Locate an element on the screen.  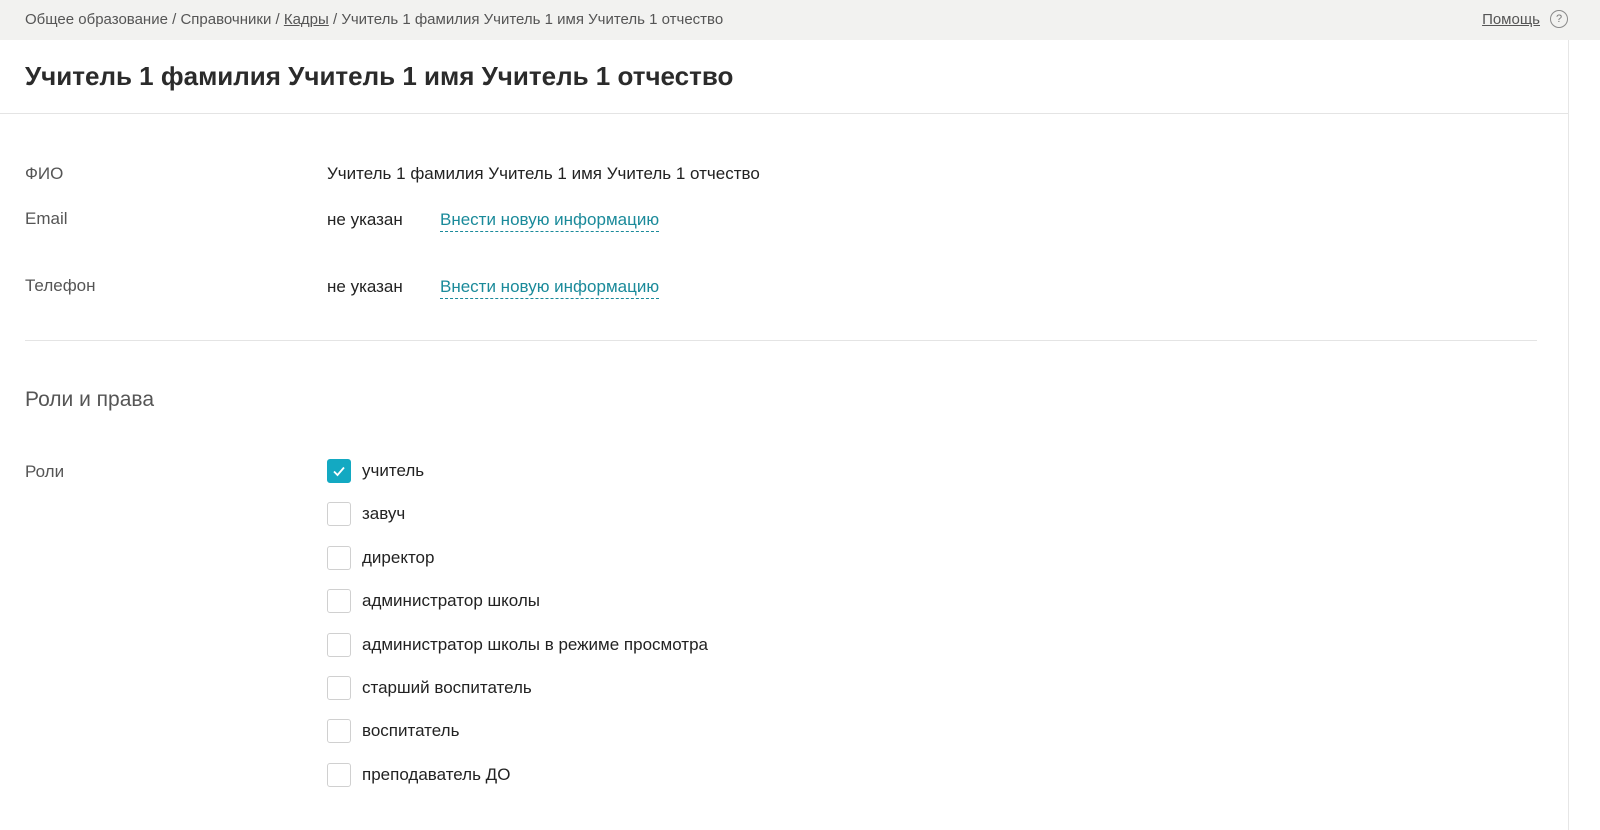
email-value: не указан is located at coordinates (365, 219).